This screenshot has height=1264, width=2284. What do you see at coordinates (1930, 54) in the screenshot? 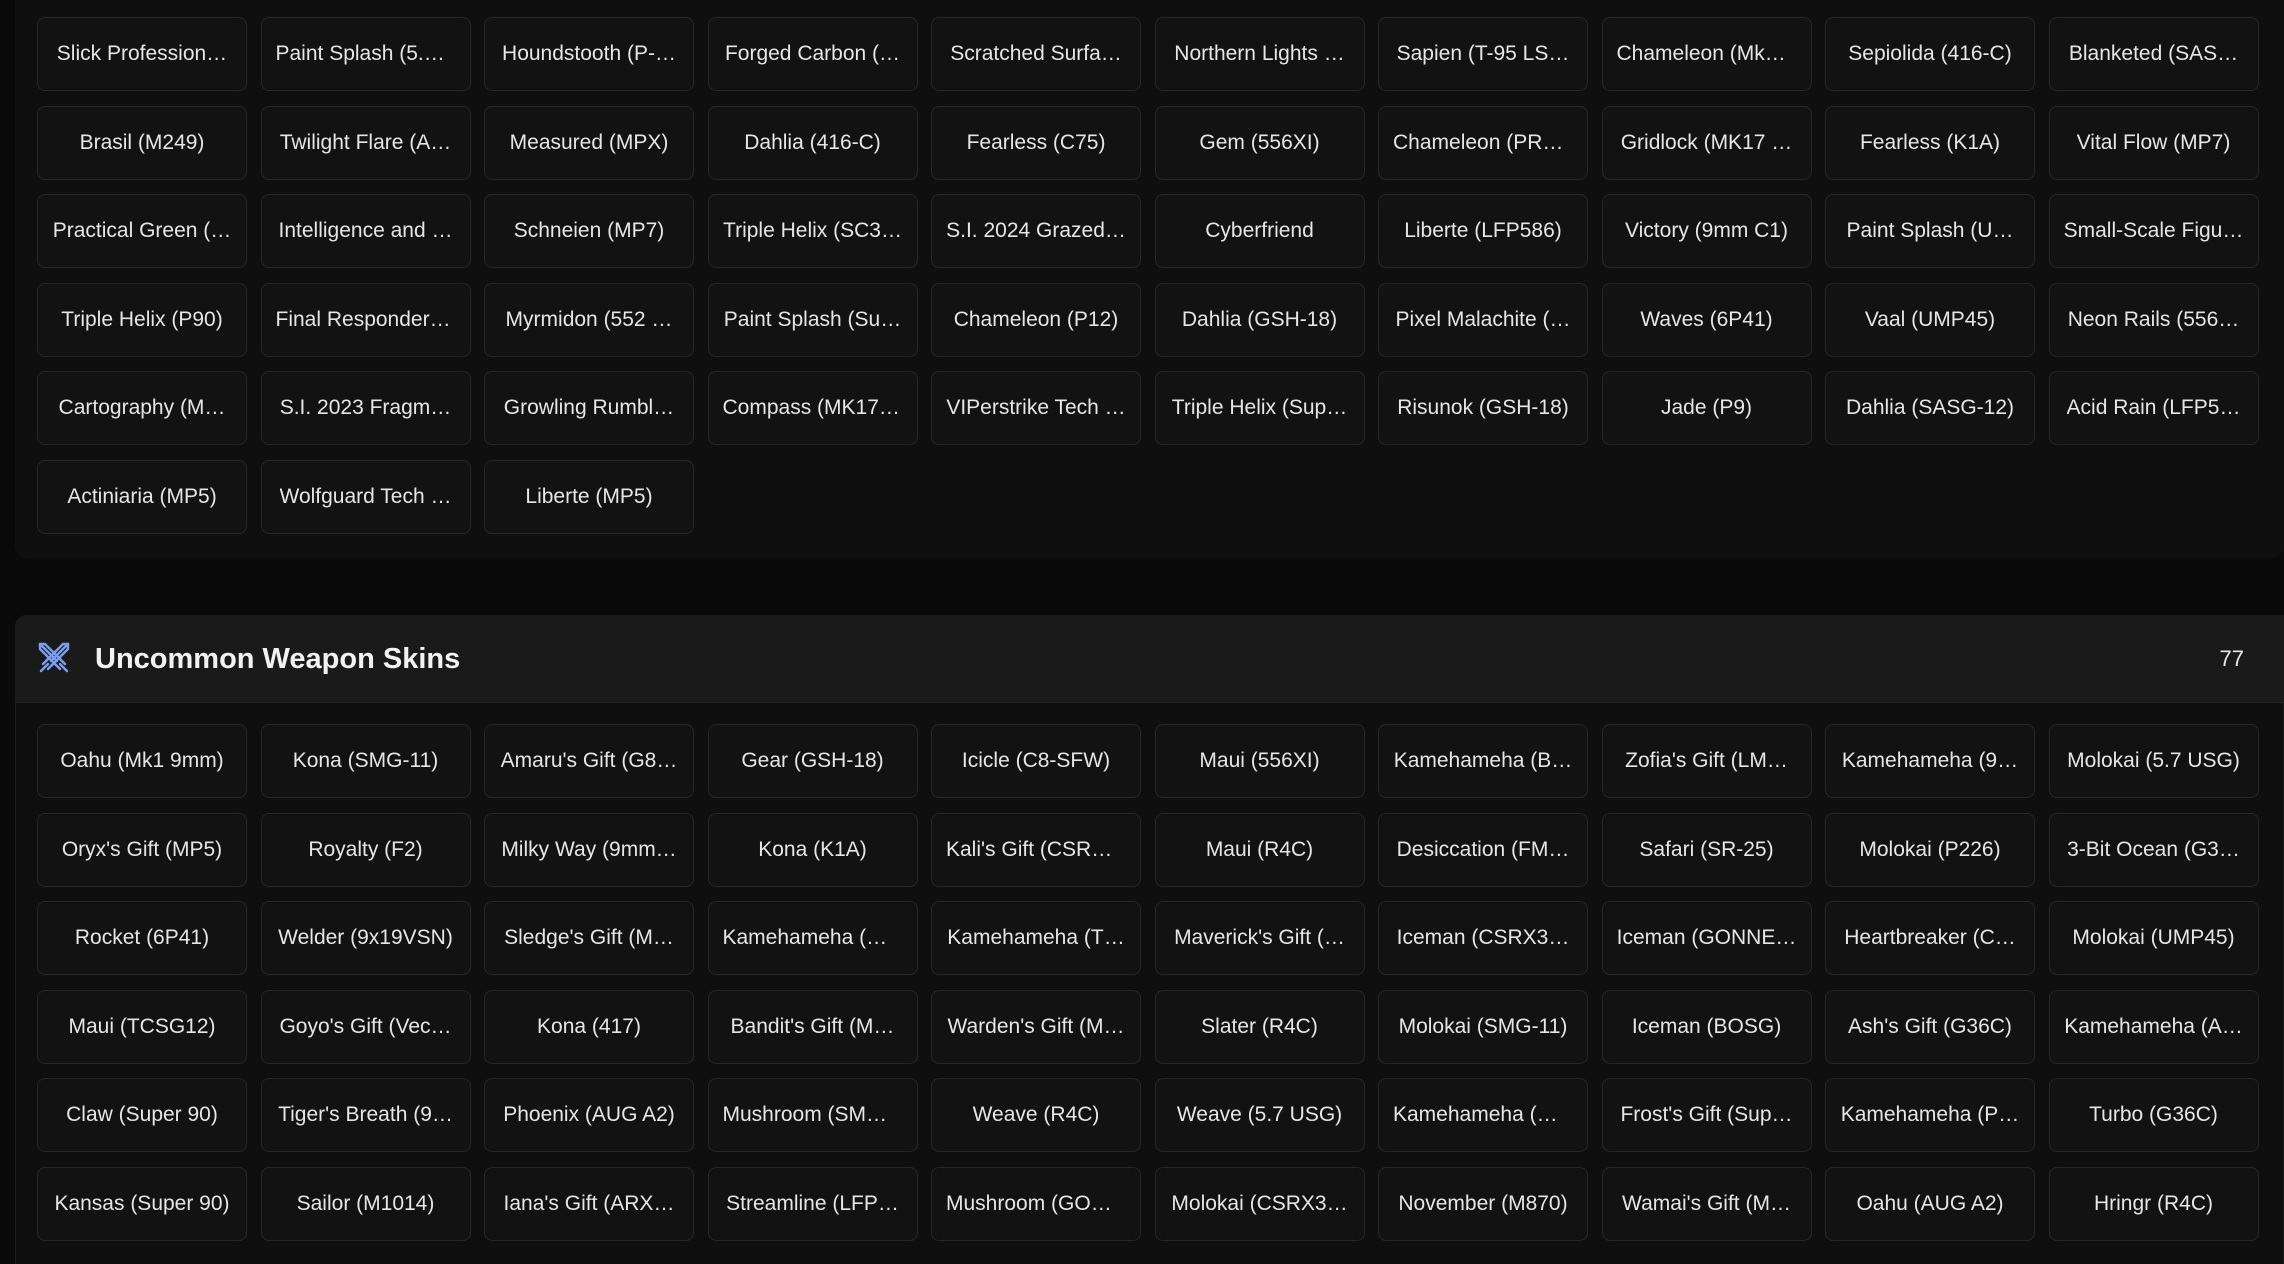
I see `skin-tile: Sepiolida (416-C)` at bounding box center [1930, 54].